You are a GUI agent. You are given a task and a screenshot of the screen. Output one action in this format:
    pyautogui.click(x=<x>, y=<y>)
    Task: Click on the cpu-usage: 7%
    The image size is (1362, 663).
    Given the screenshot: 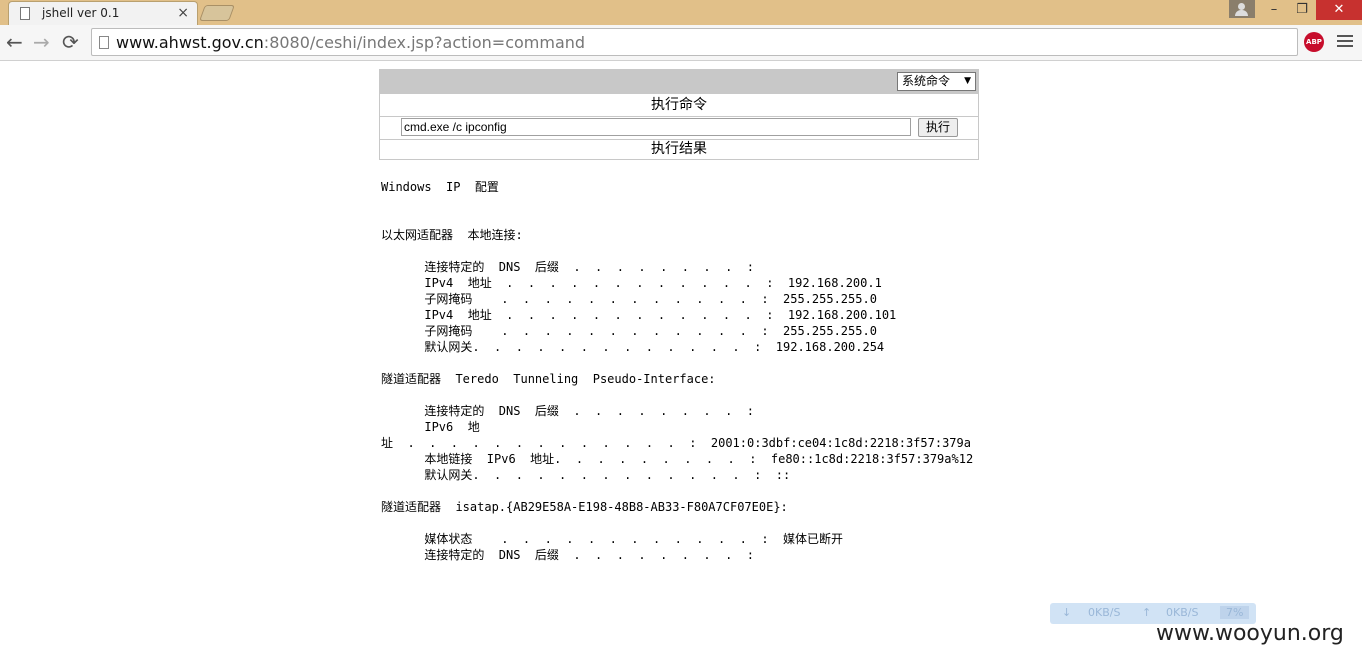 What is the action you would take?
    pyautogui.click(x=1235, y=612)
    